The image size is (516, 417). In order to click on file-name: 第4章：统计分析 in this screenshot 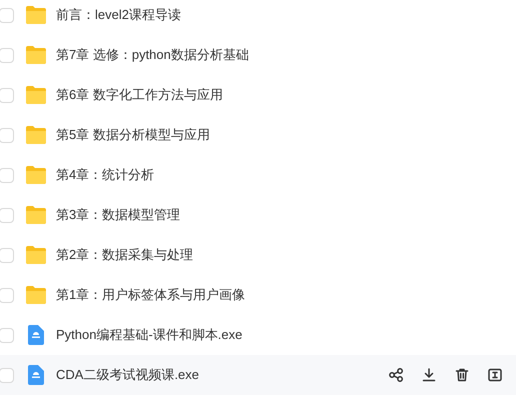, I will do `click(105, 175)`.